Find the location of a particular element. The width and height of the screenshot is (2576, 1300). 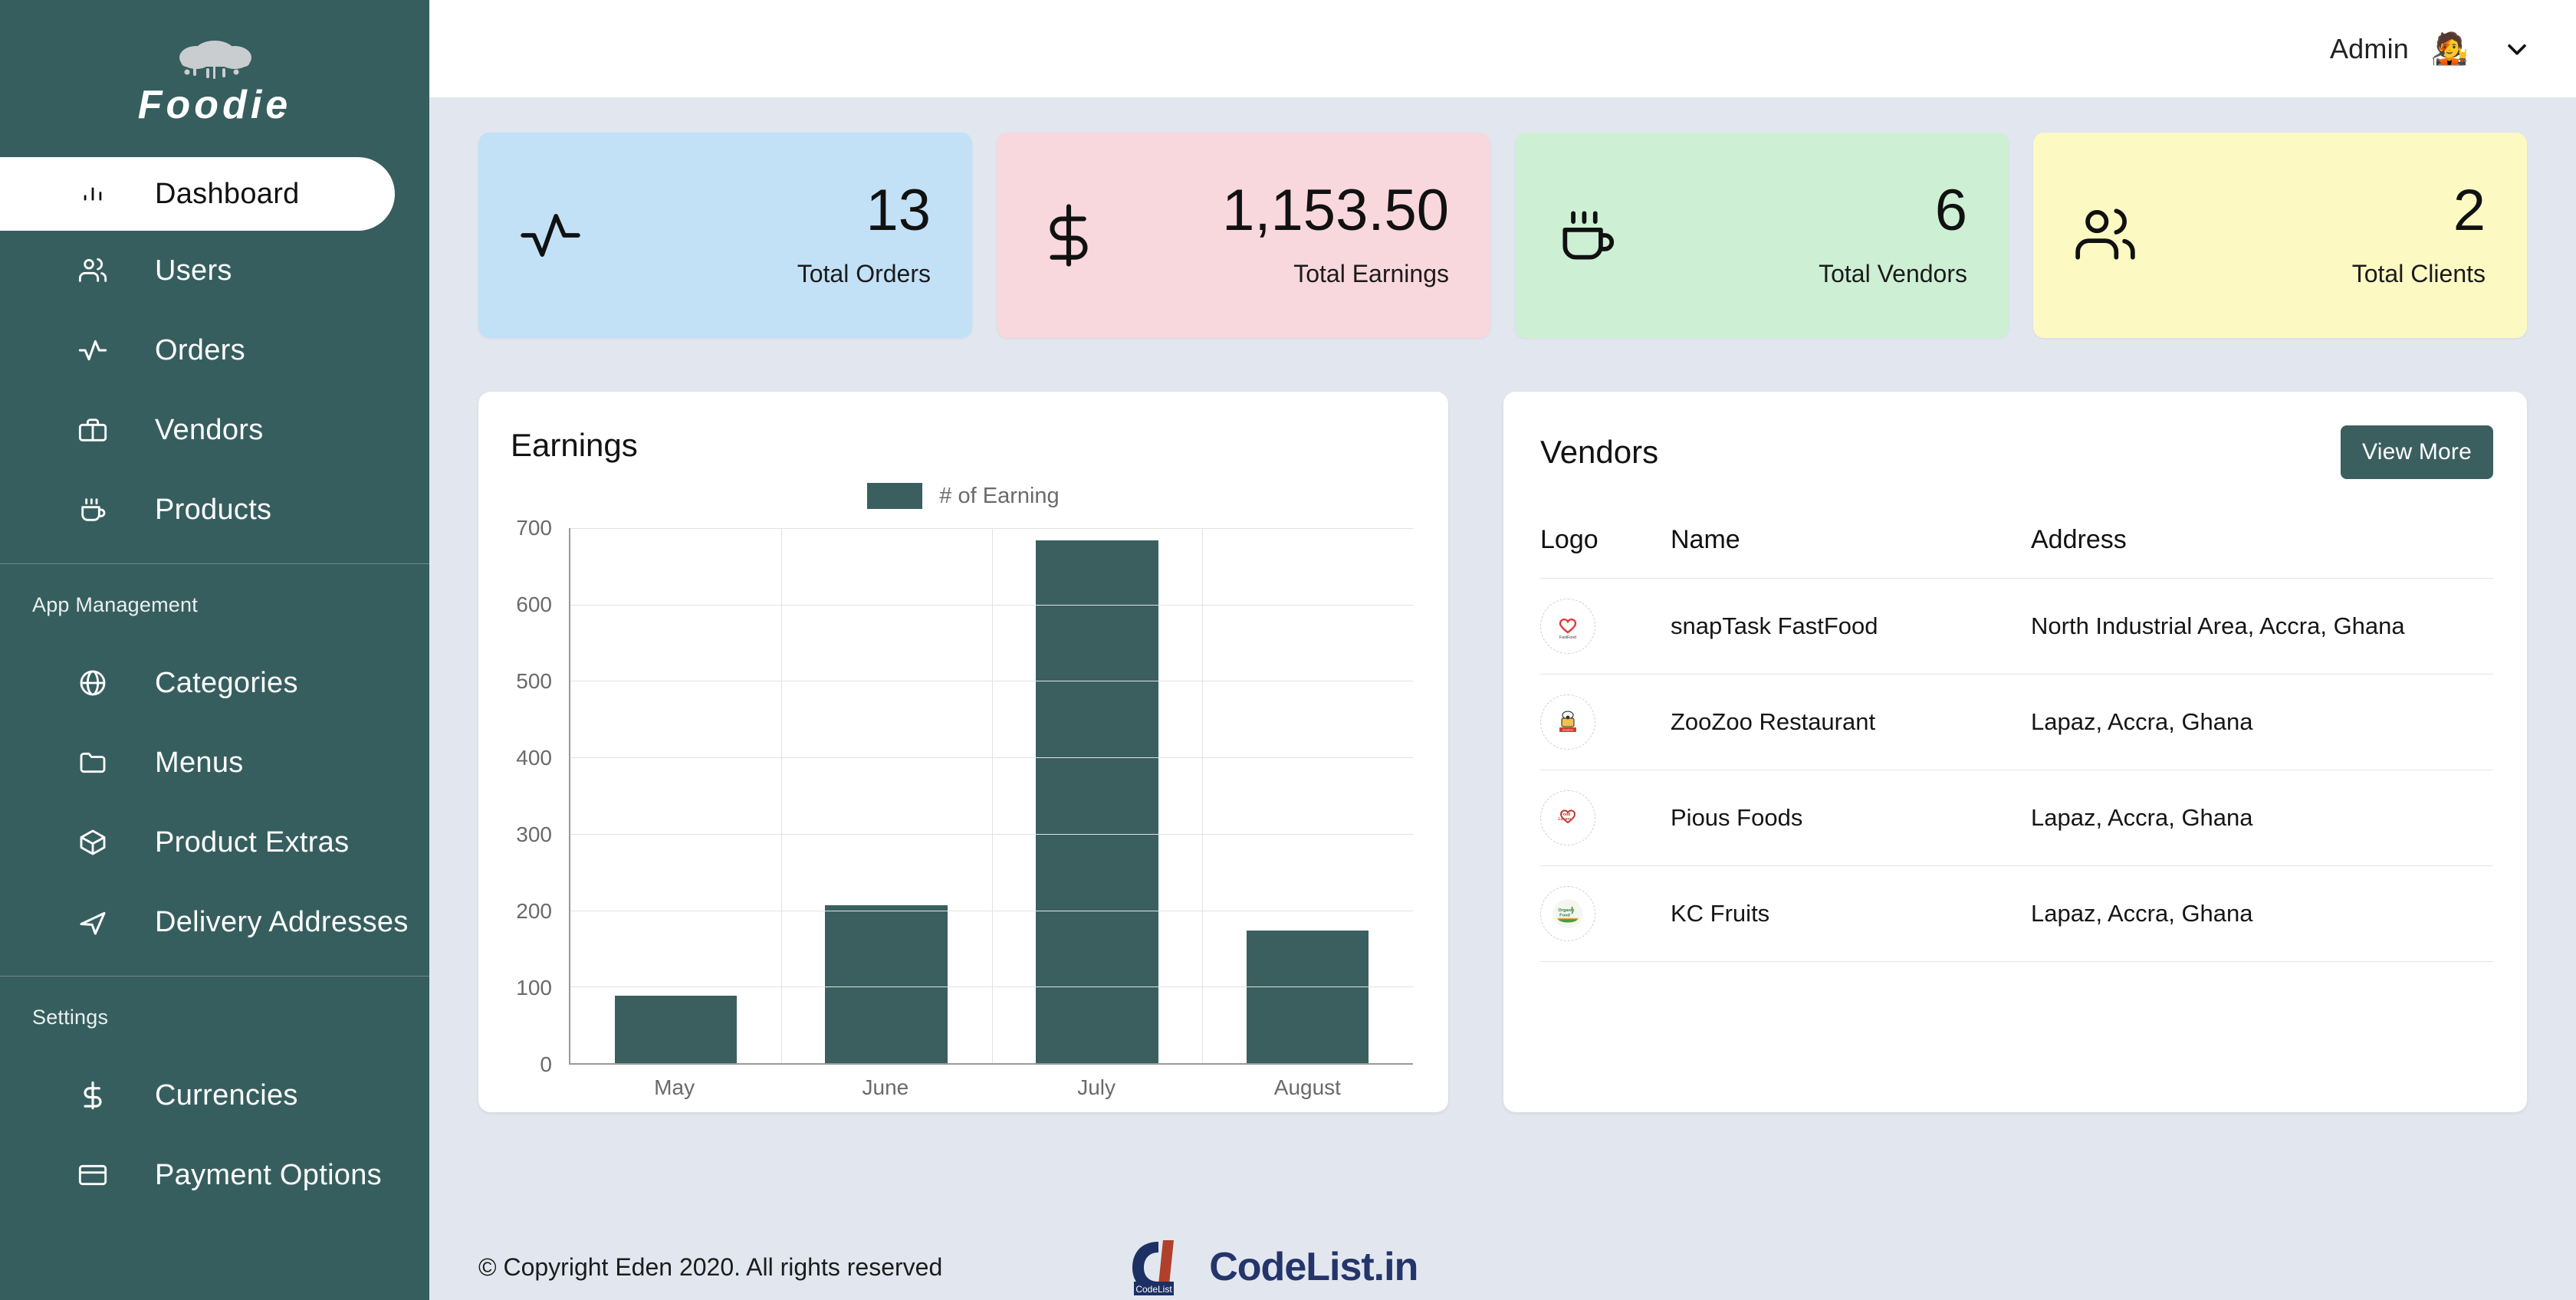

snaptask-logo: FastFood is located at coordinates (1568, 626).